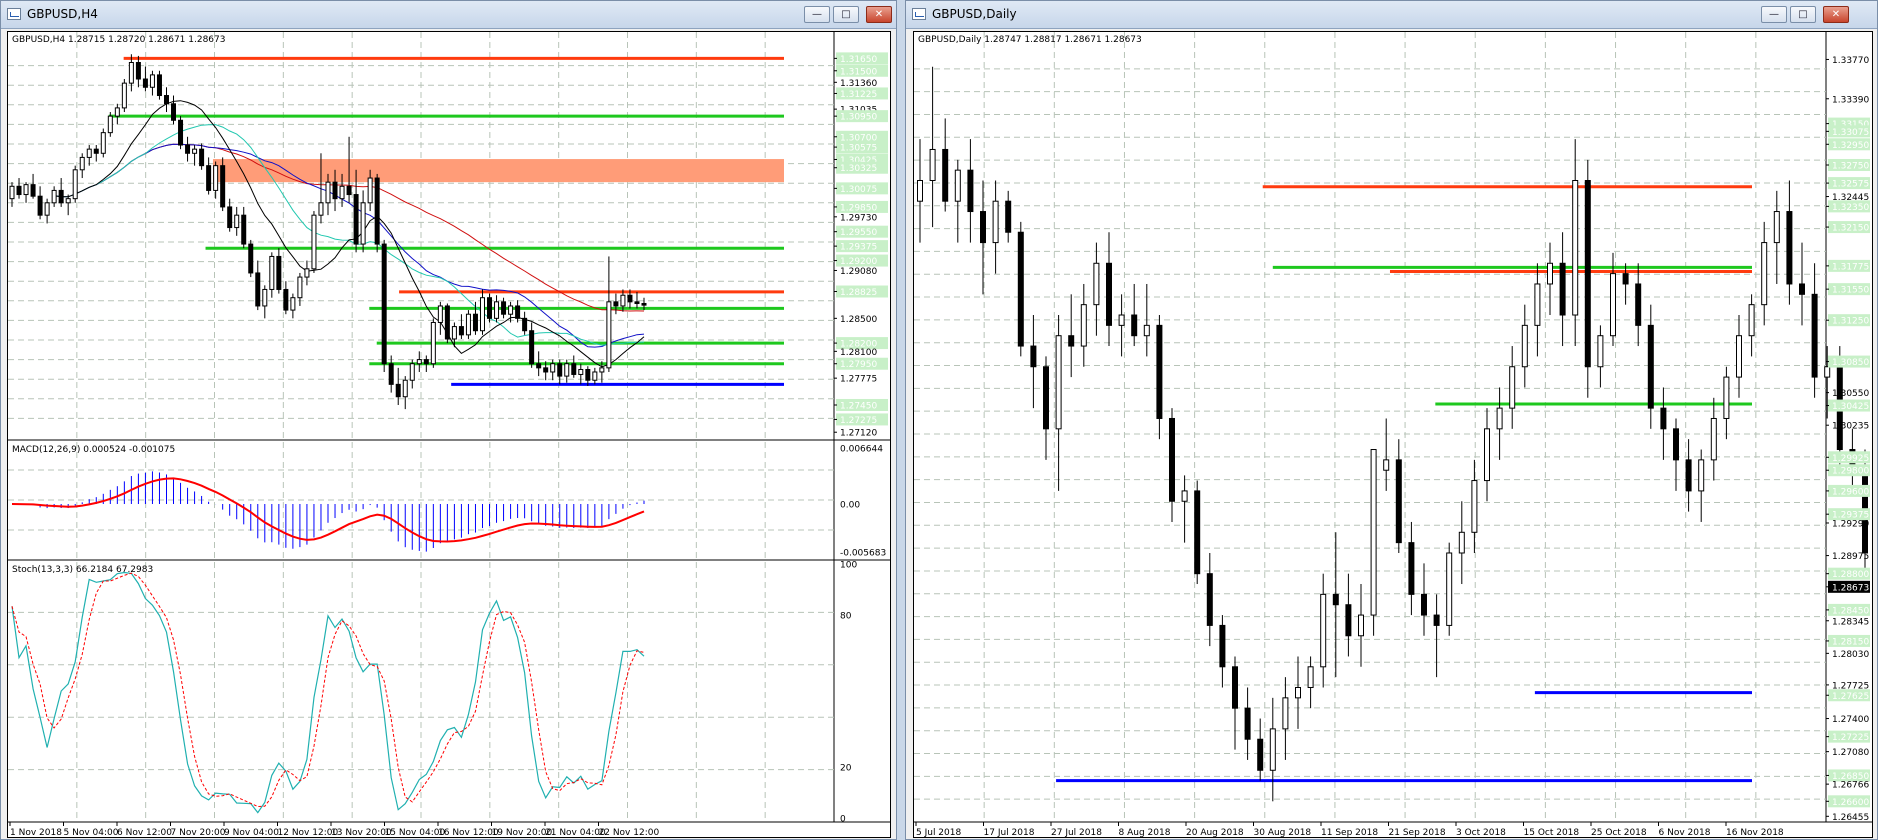  Describe the element at coordinates (846, 14) in the screenshot. I see `maximize-button: □` at that location.